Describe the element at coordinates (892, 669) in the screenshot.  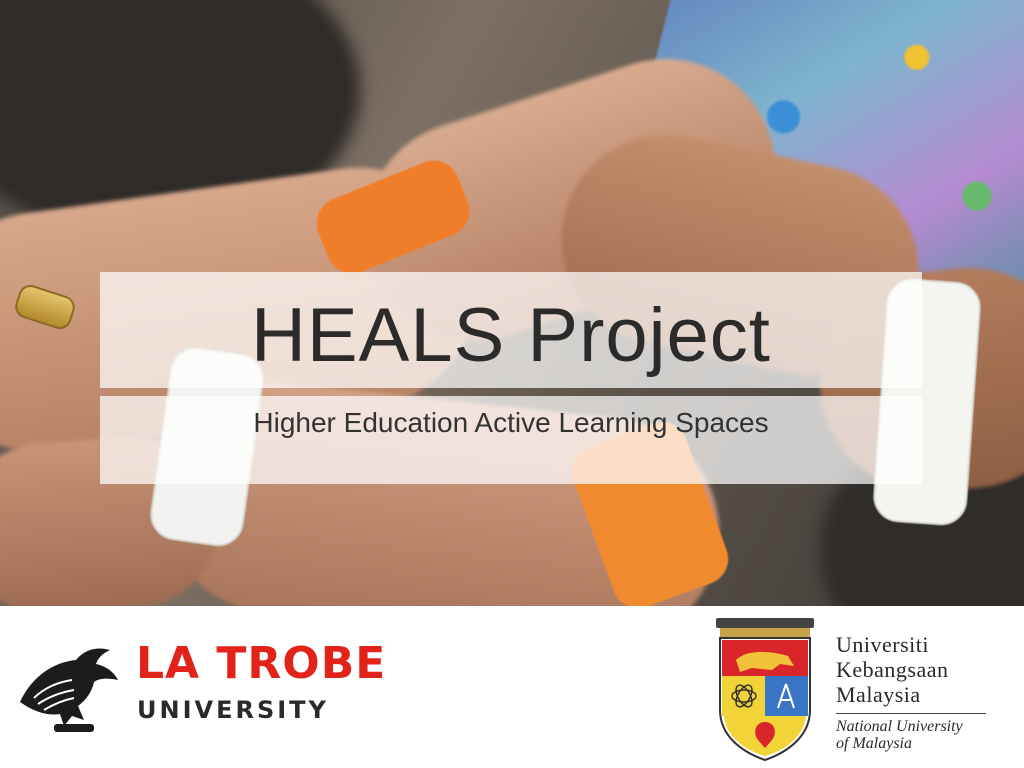
I see `ukm-name-line-2: Kebangsaan` at that location.